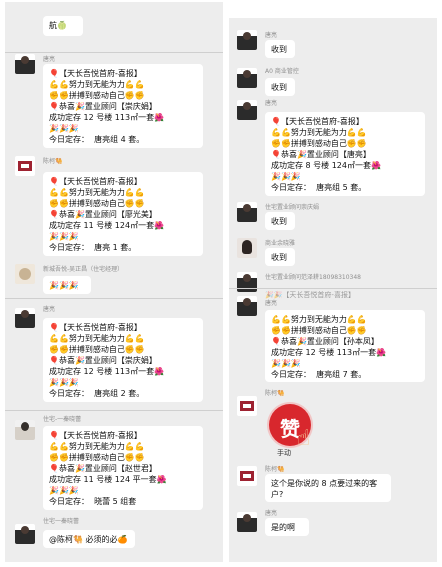 This screenshot has height=567, width=442. I want to click on sender-name: 住宅-一秦晓蕾, so click(62, 419).